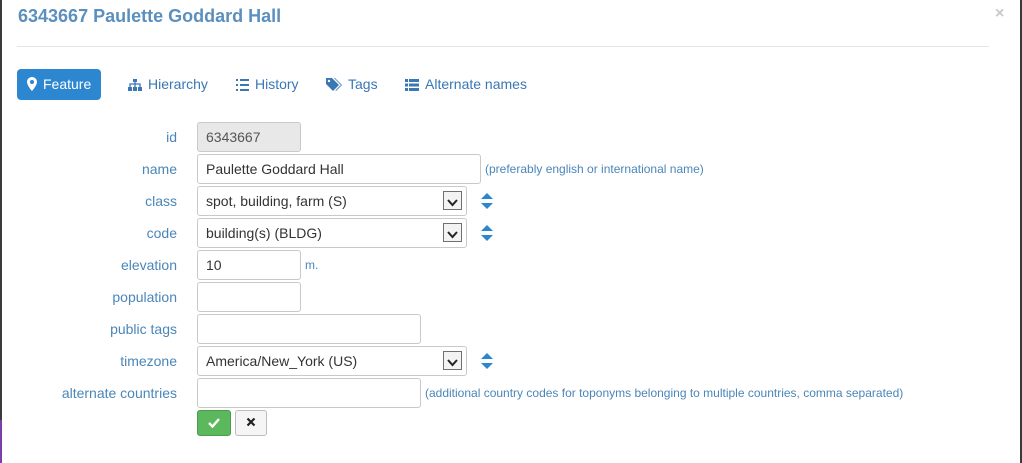 This screenshot has width=1022, height=463. I want to click on name-field, so click(339, 169).